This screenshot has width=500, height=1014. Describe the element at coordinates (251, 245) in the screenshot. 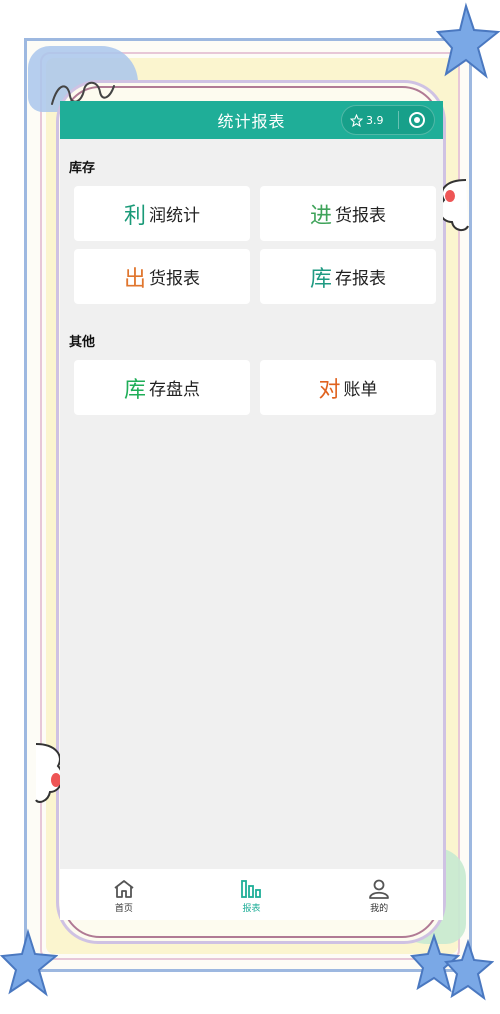

I see `card-grid: 利 润统计 进 货报表 出 货报表 库 存报表` at that location.